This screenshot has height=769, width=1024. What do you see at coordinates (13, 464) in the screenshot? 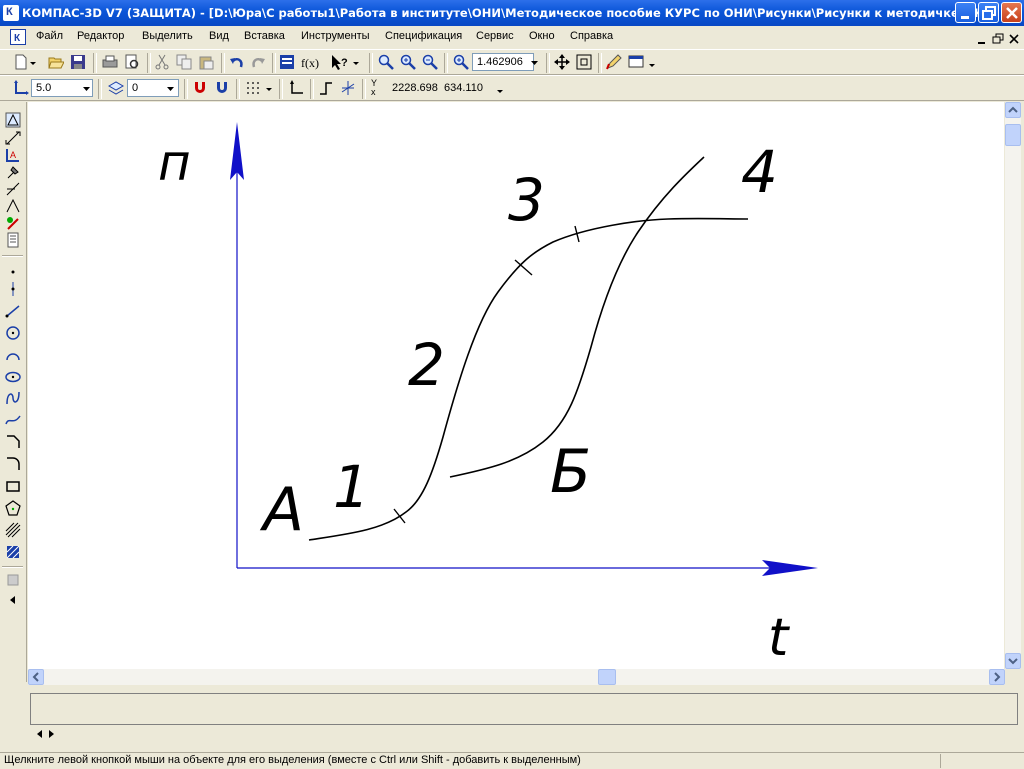
I see `fillet-icon` at bounding box center [13, 464].